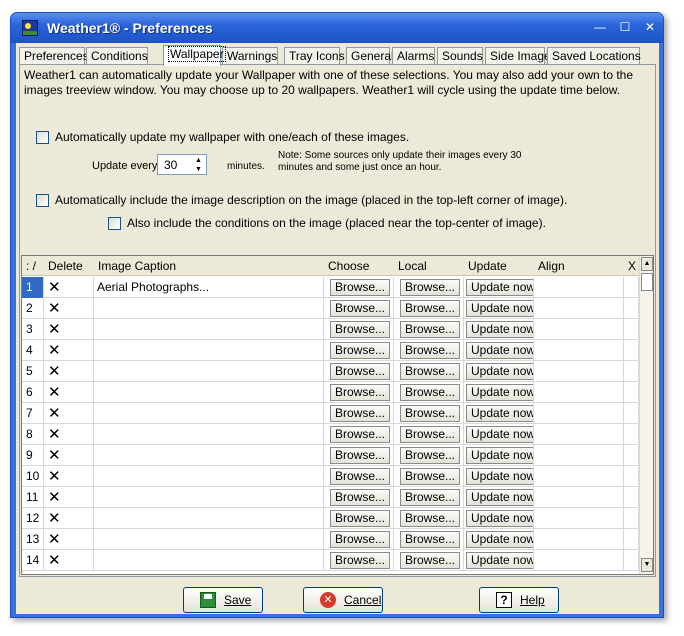 This screenshot has height=636, width=684. Describe the element at coordinates (594, 56) in the screenshot. I see `tab-saved-locations: Saved Locations` at that location.